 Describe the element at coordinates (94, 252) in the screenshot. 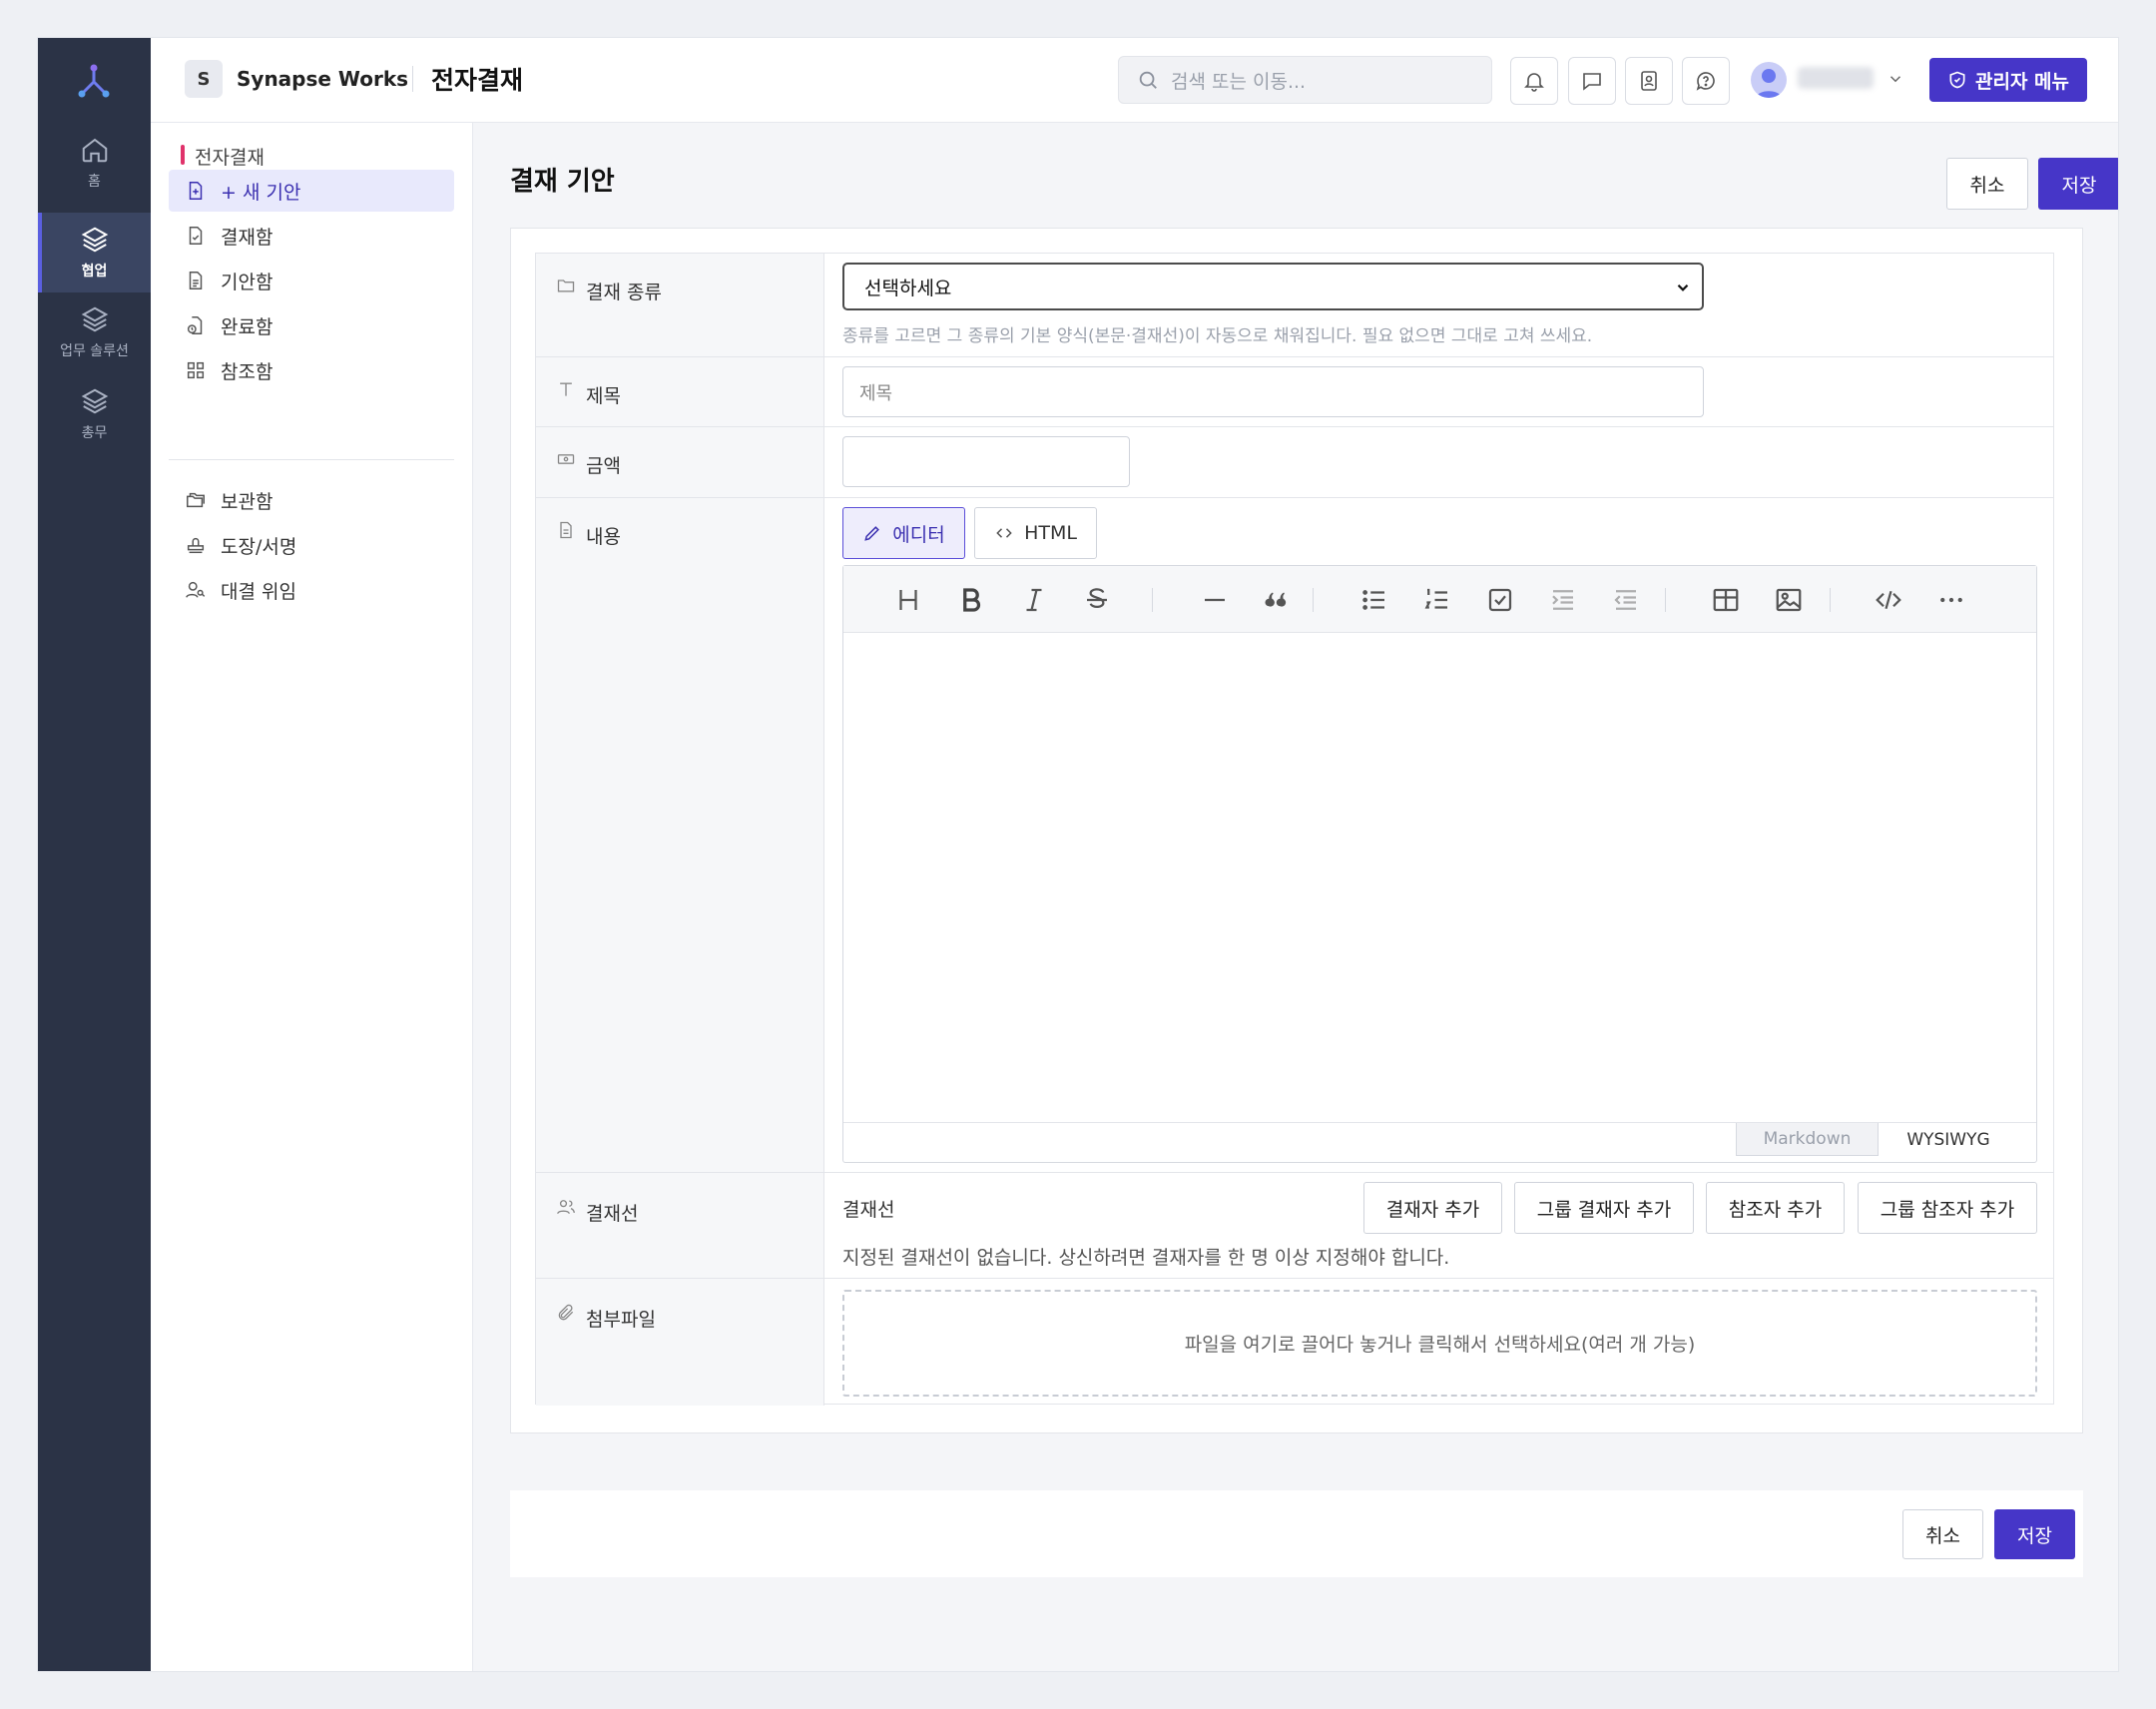

I see `rail-item-collab: 협업` at that location.